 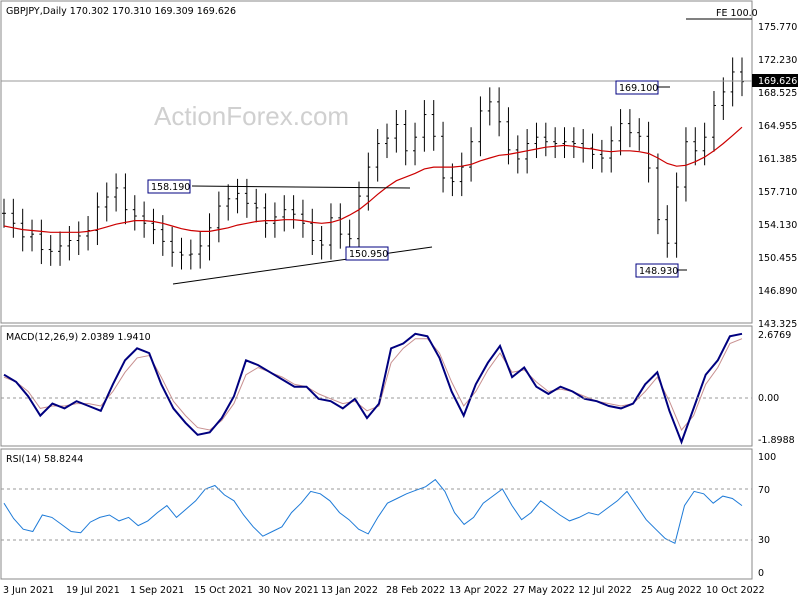 I want to click on price-tick-label: 154.130, so click(x=777, y=225).